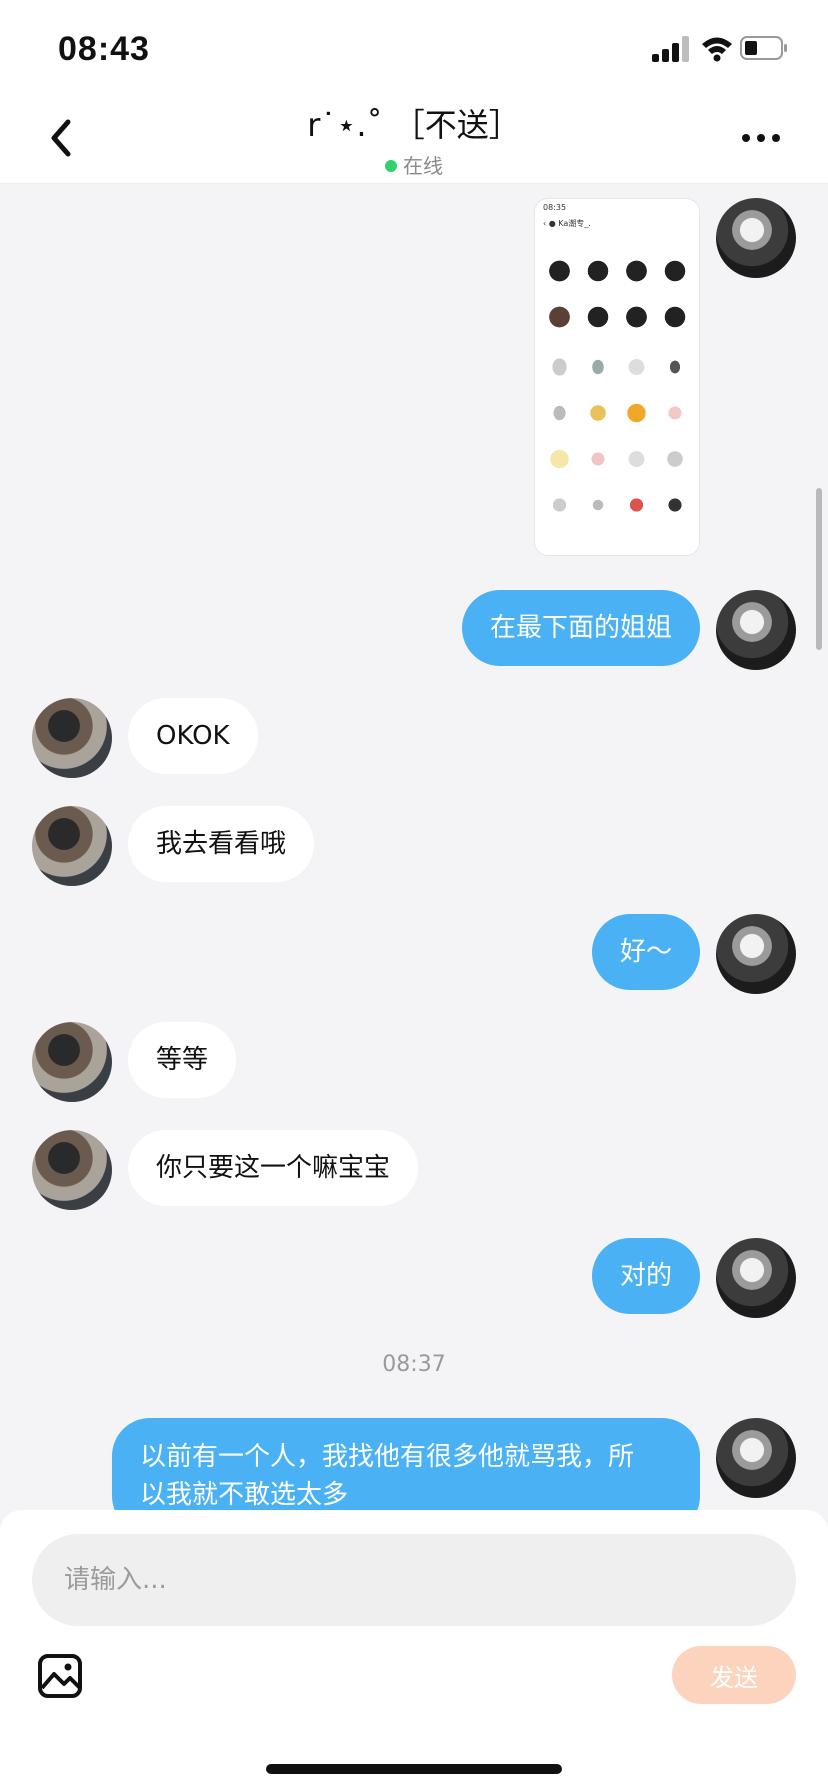 This screenshot has height=1792, width=828. Describe the element at coordinates (819, 569) in the screenshot. I see `scrollbar` at that location.